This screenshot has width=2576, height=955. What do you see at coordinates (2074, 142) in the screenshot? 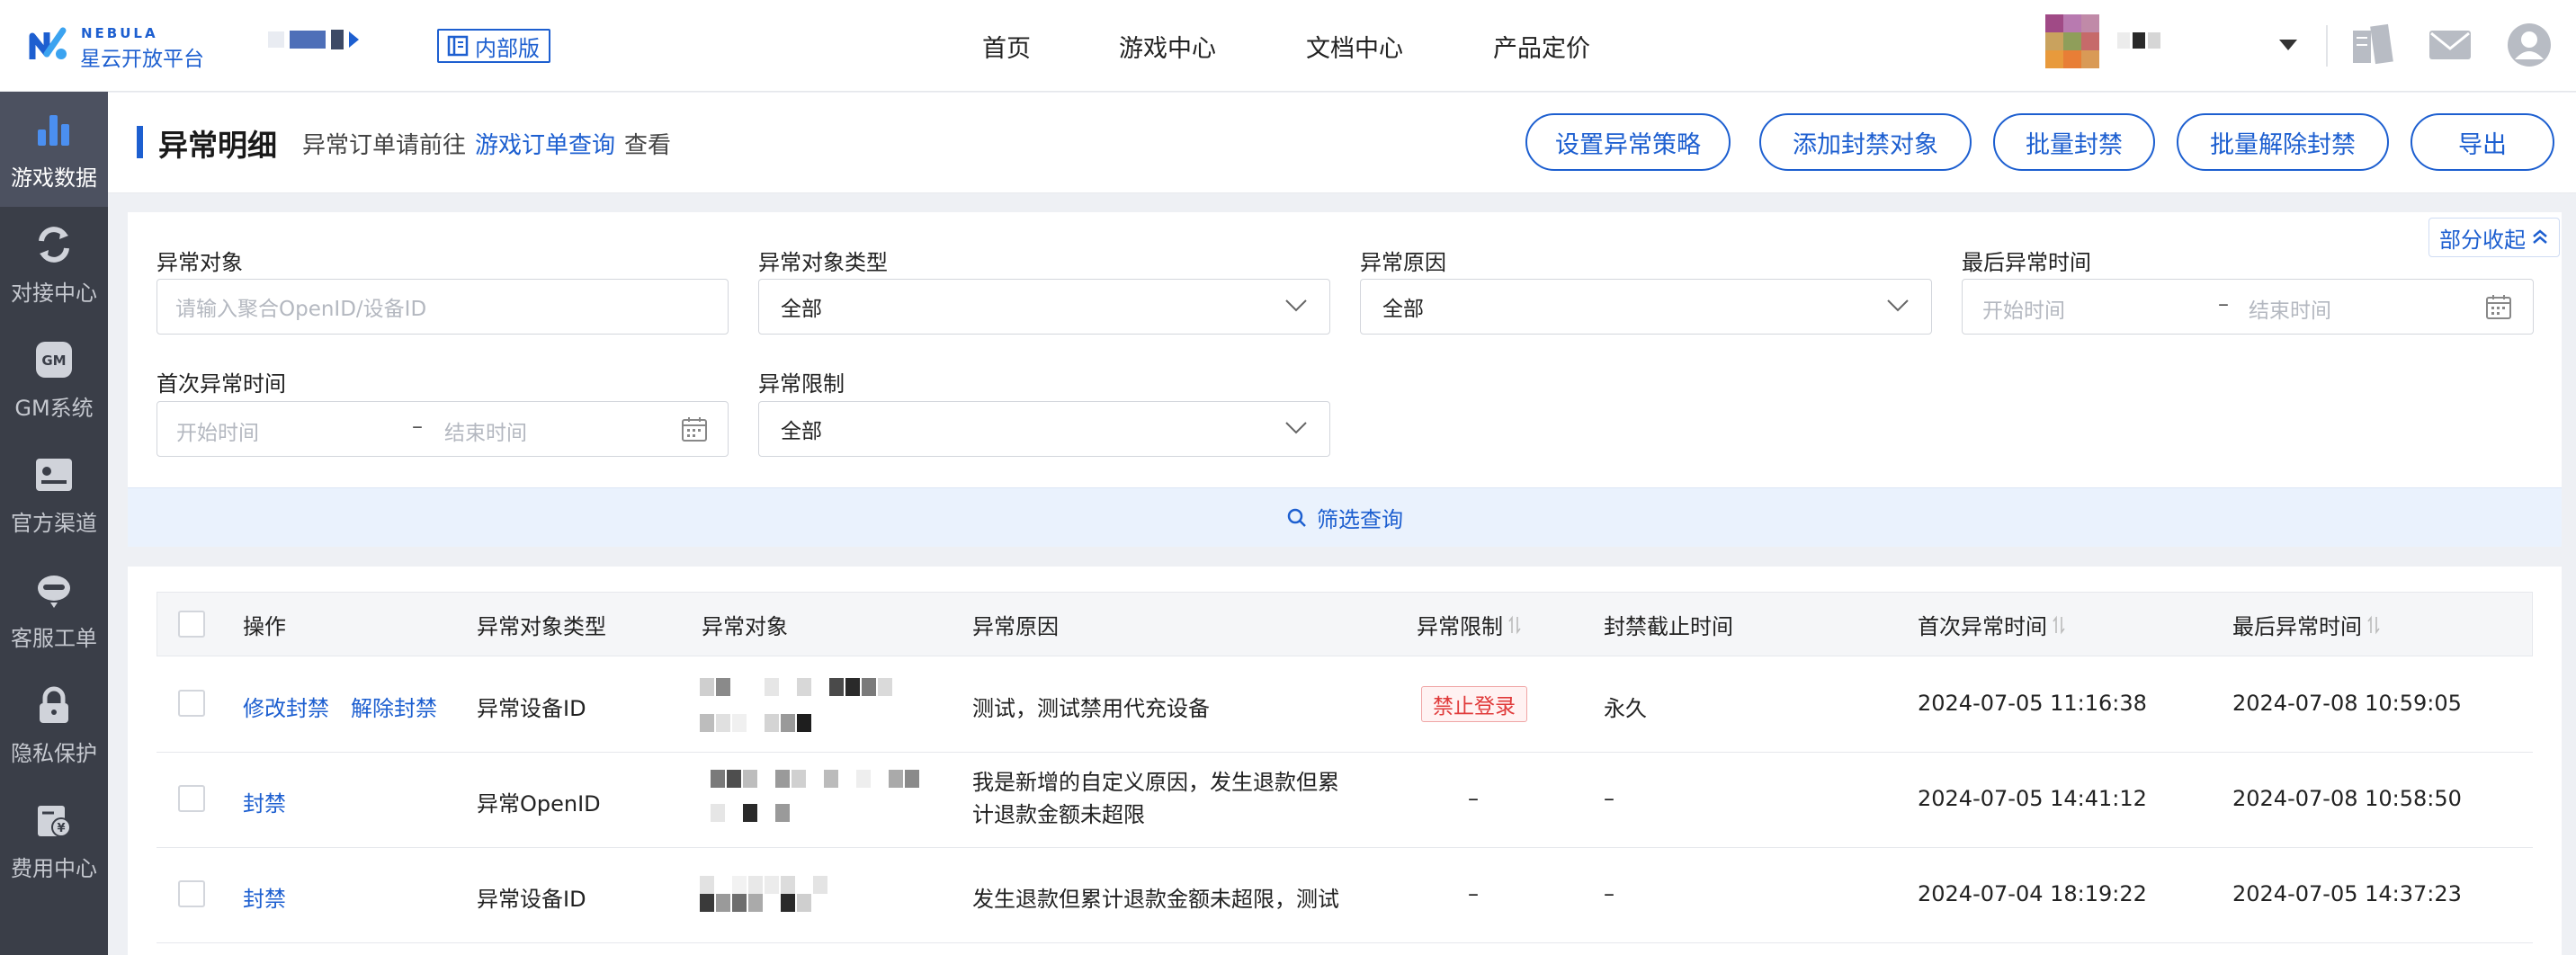
I see `batch-ban-button: 批量封禁` at bounding box center [2074, 142].